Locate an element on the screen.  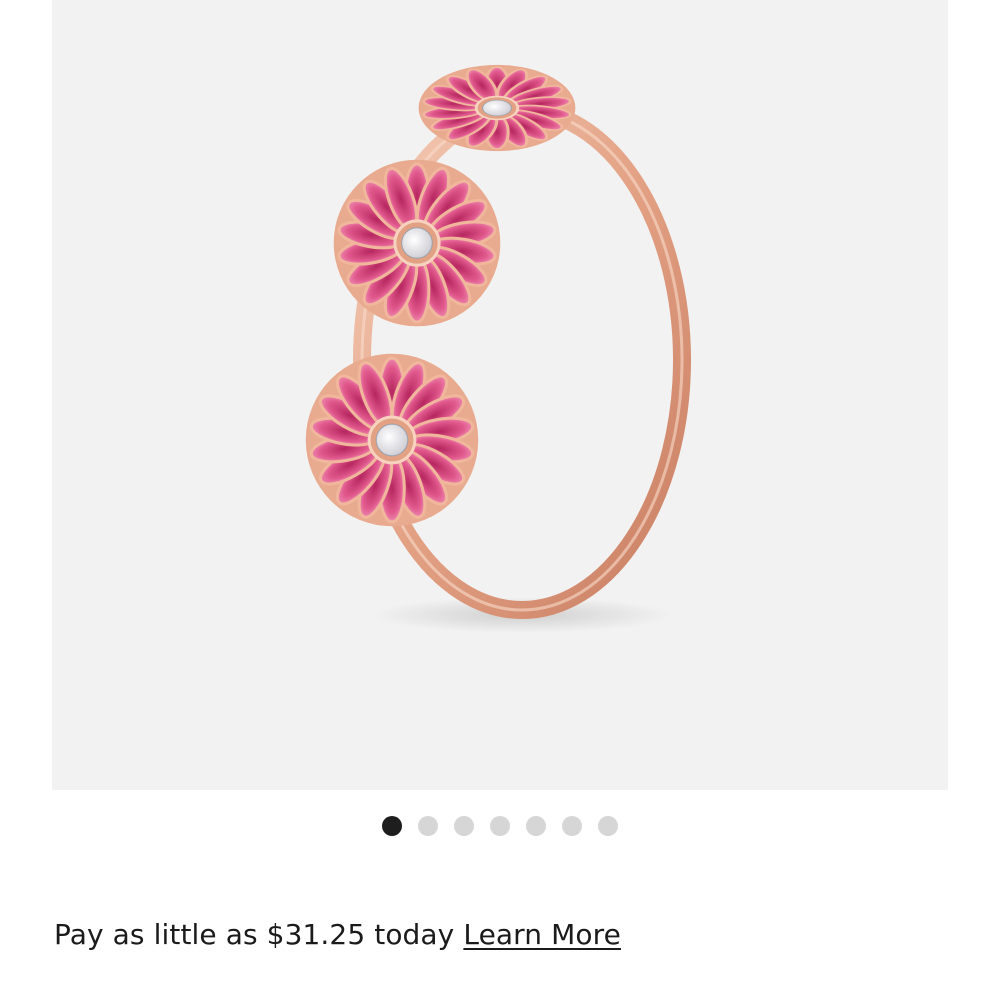
chevron-right-icon is located at coordinates (944, 367).